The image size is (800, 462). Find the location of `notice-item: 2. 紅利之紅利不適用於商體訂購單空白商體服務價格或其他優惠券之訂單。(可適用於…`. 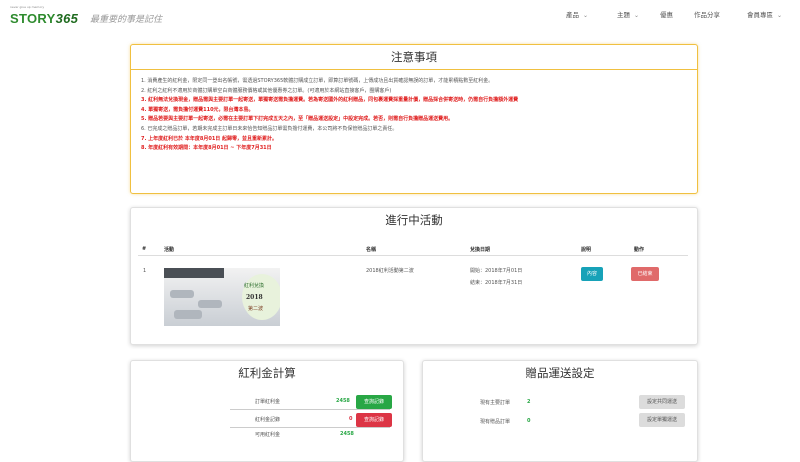

notice-item: 2. 紅利之紅利不適用於商體訂購單空白商體服務價格或其他優惠券之訂單。(可適用於… is located at coordinates (266, 90).